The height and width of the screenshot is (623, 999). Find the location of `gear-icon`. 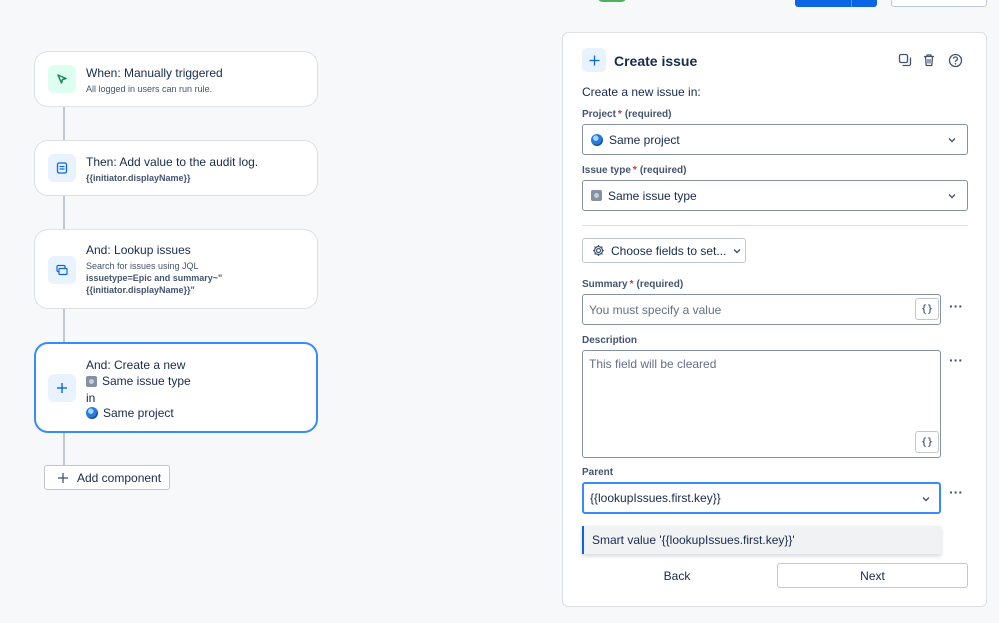

gear-icon is located at coordinates (598, 250).